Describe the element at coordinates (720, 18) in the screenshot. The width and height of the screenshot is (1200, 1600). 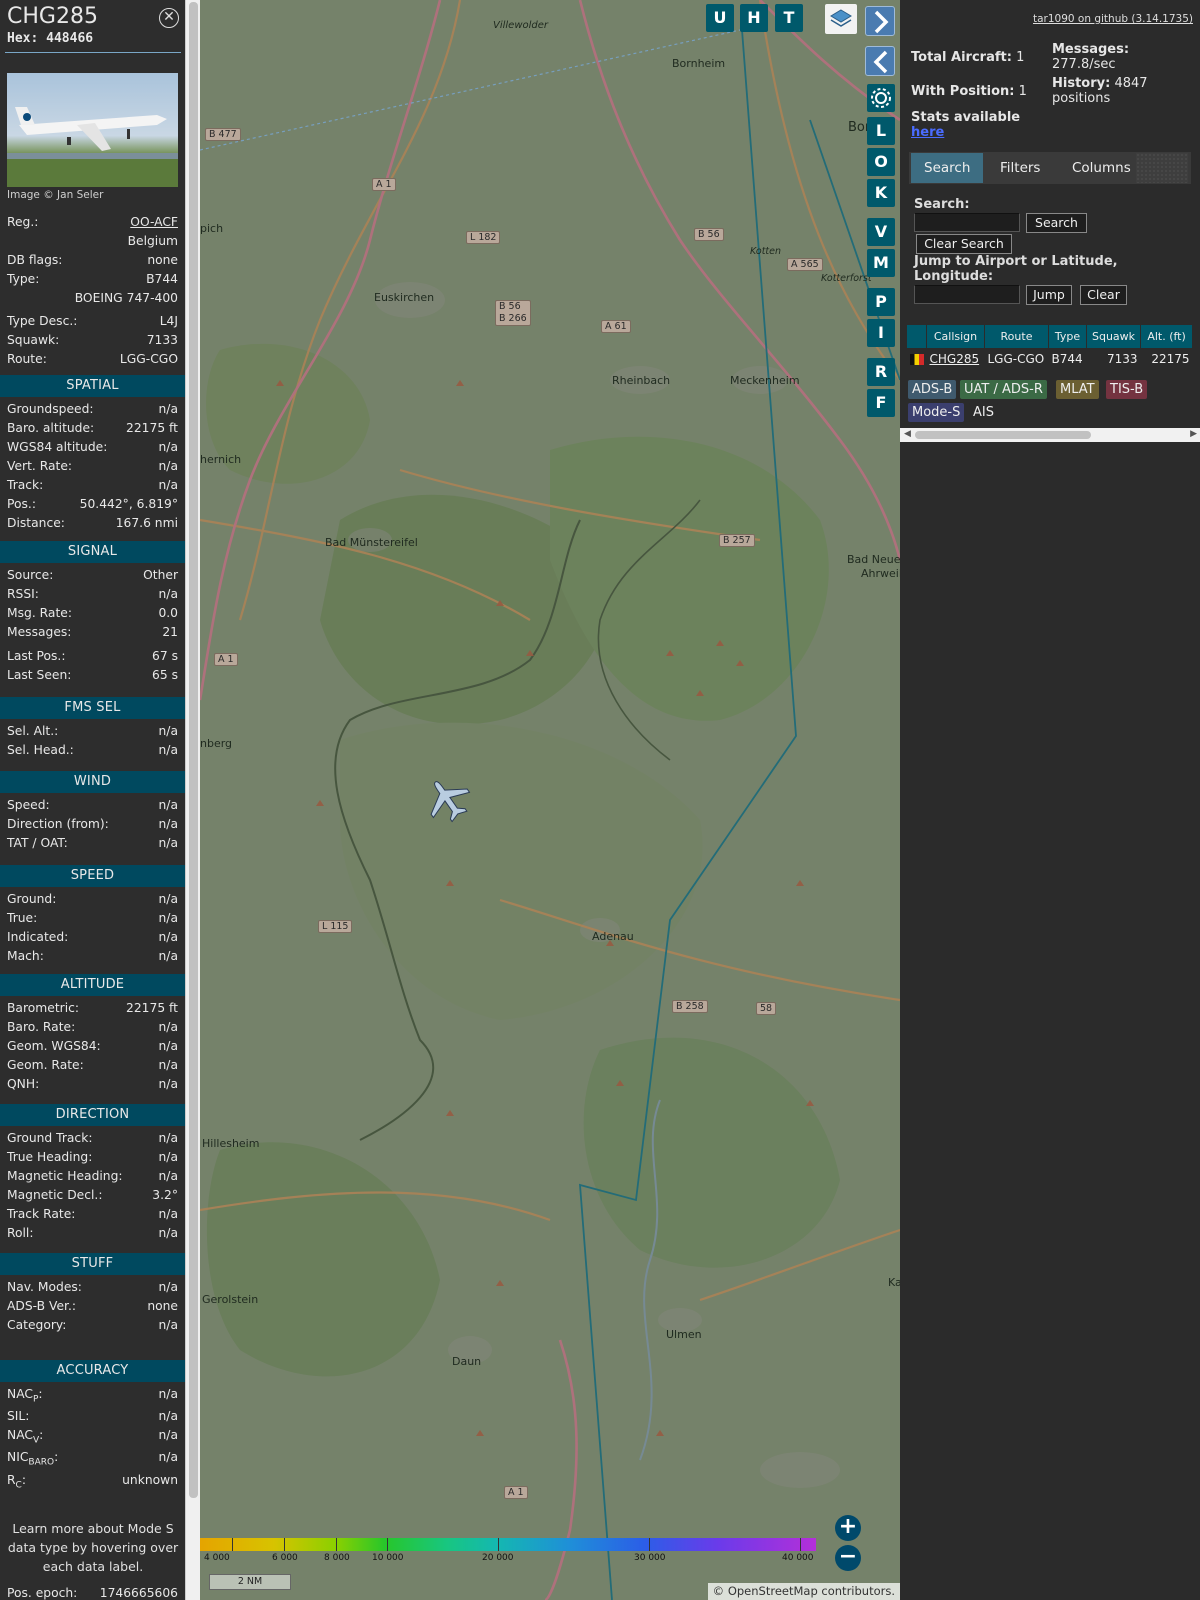
I see `toggle-u-button: U` at that location.